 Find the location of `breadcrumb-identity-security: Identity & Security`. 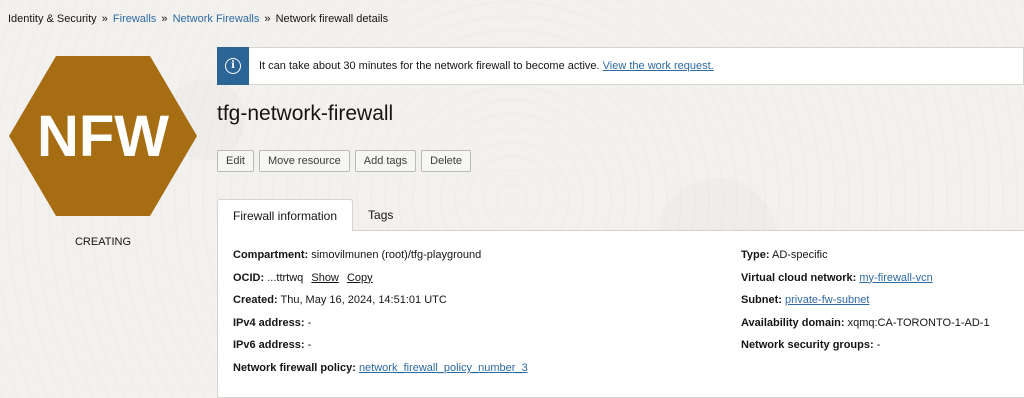

breadcrumb-identity-security: Identity & Security is located at coordinates (52, 19).